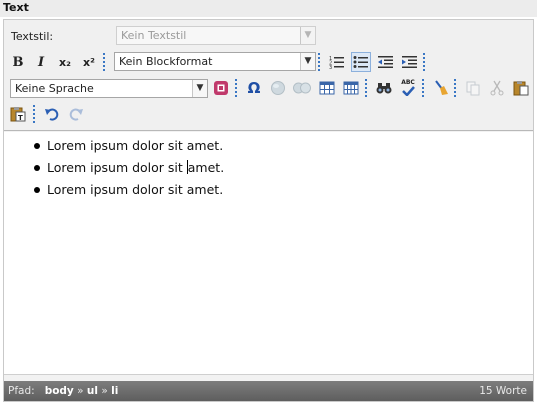 This screenshot has width=537, height=405. I want to click on blockformat-value: Kein Blockformat, so click(166, 61).